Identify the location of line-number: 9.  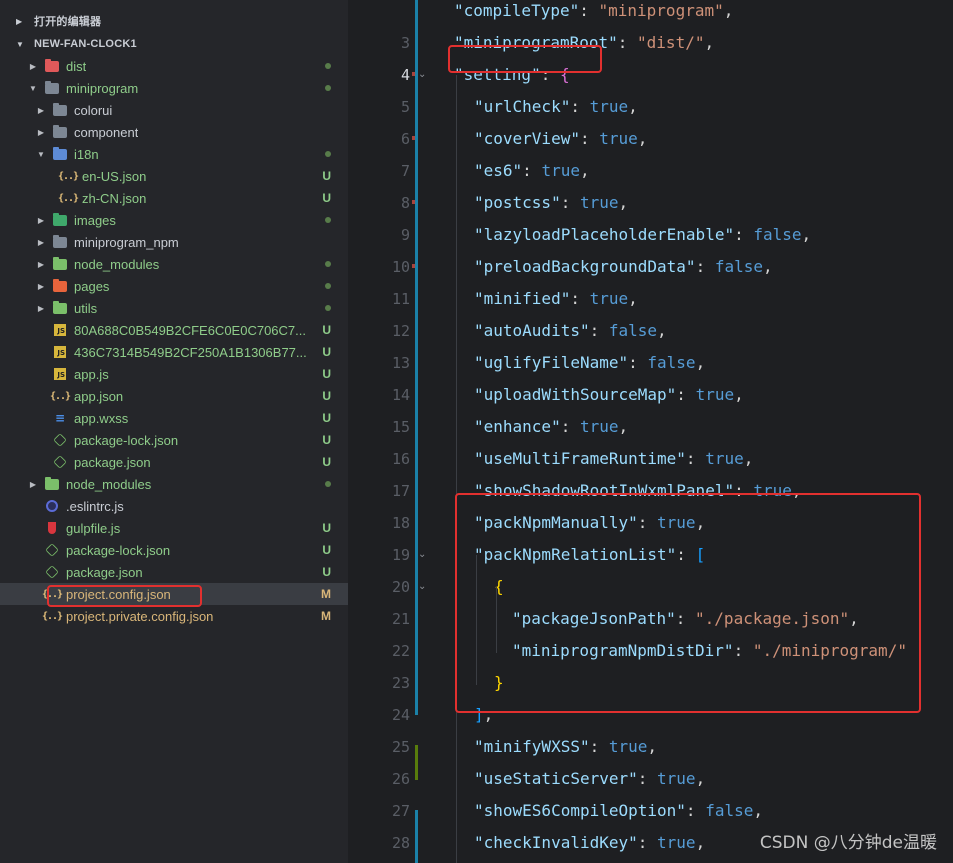
(405, 235).